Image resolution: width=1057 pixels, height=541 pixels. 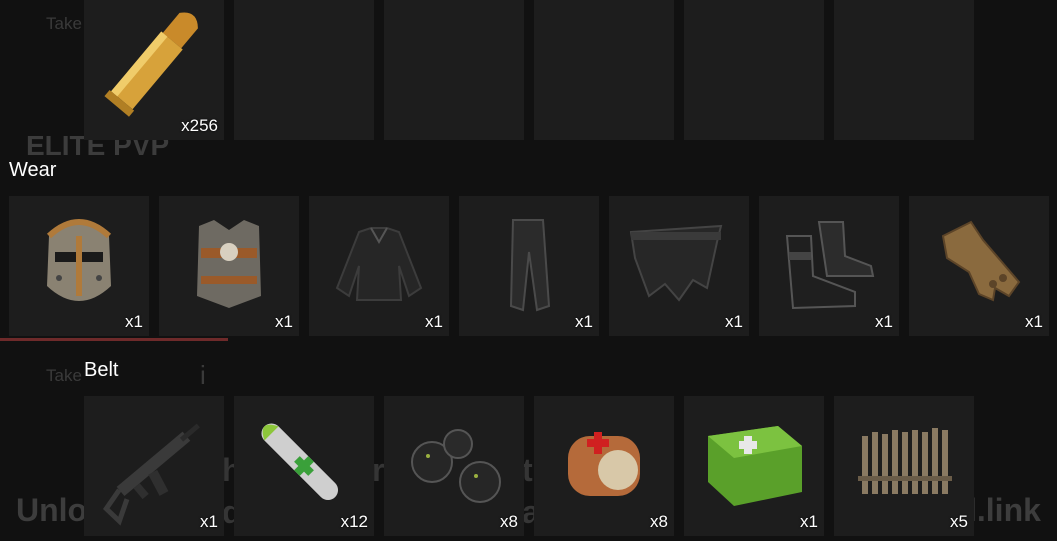 I want to click on wear-slot-chestplate: x1, so click(x=229, y=266).